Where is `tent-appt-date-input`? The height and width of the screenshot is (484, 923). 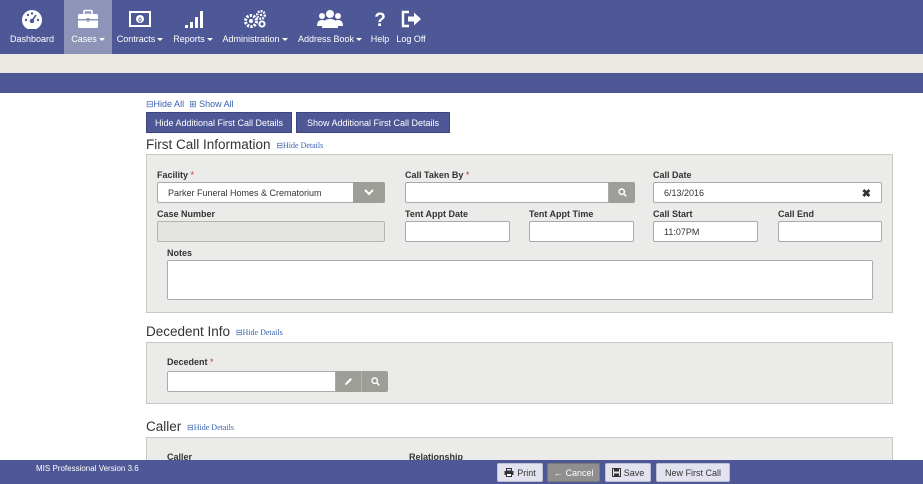
tent-appt-date-input is located at coordinates (457, 231).